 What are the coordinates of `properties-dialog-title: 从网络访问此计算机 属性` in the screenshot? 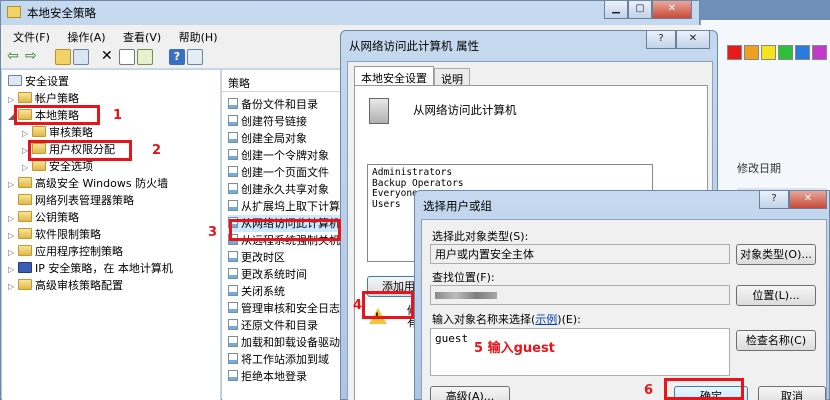 It's located at (414, 46).